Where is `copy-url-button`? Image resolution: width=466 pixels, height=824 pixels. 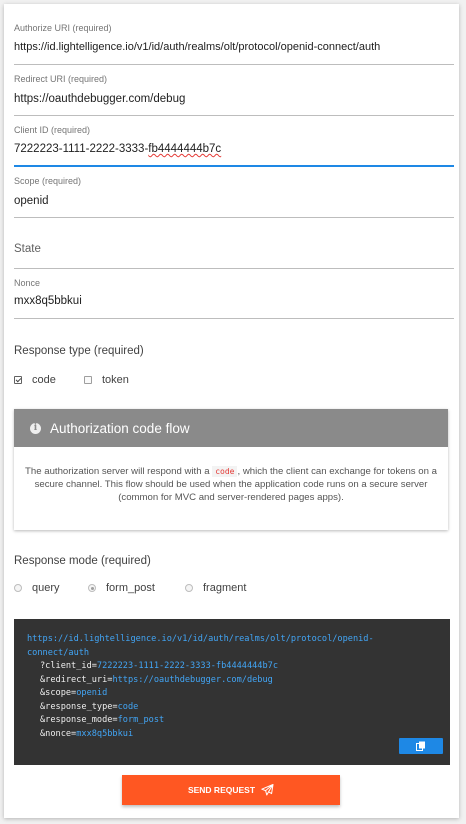
copy-url-button is located at coordinates (421, 746).